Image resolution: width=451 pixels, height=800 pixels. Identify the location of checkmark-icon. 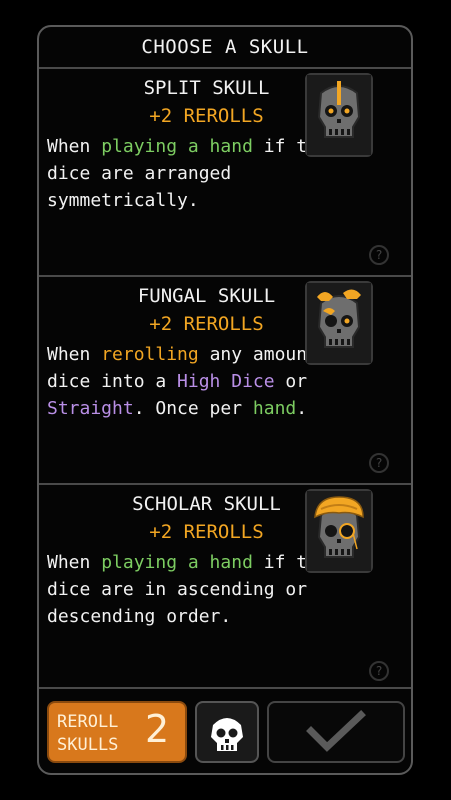
(336, 731).